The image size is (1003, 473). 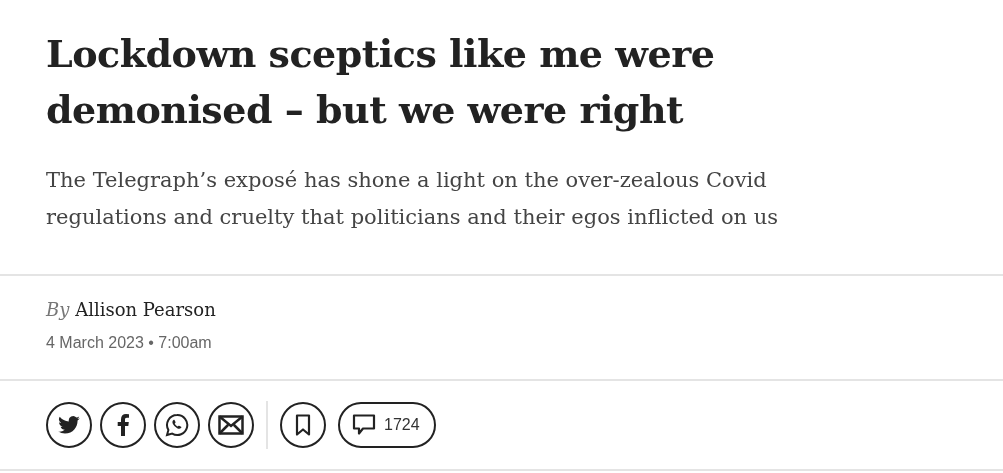 I want to click on f-logo-icon, so click(x=123, y=425).